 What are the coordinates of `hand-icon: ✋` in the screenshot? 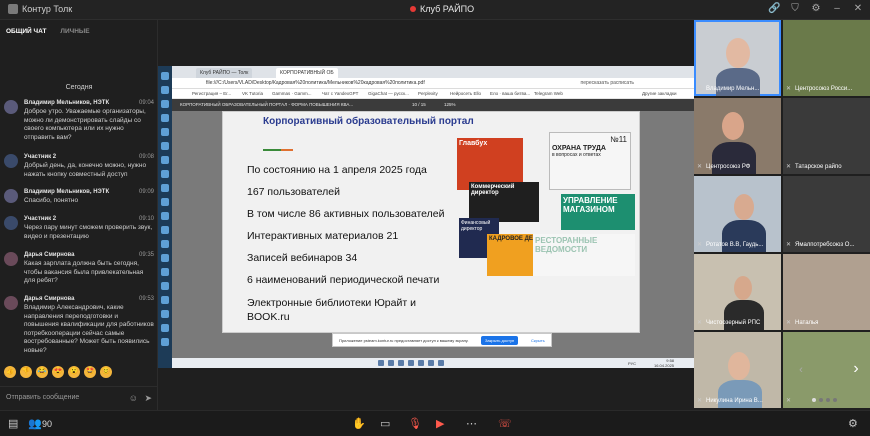 It's located at (359, 423).